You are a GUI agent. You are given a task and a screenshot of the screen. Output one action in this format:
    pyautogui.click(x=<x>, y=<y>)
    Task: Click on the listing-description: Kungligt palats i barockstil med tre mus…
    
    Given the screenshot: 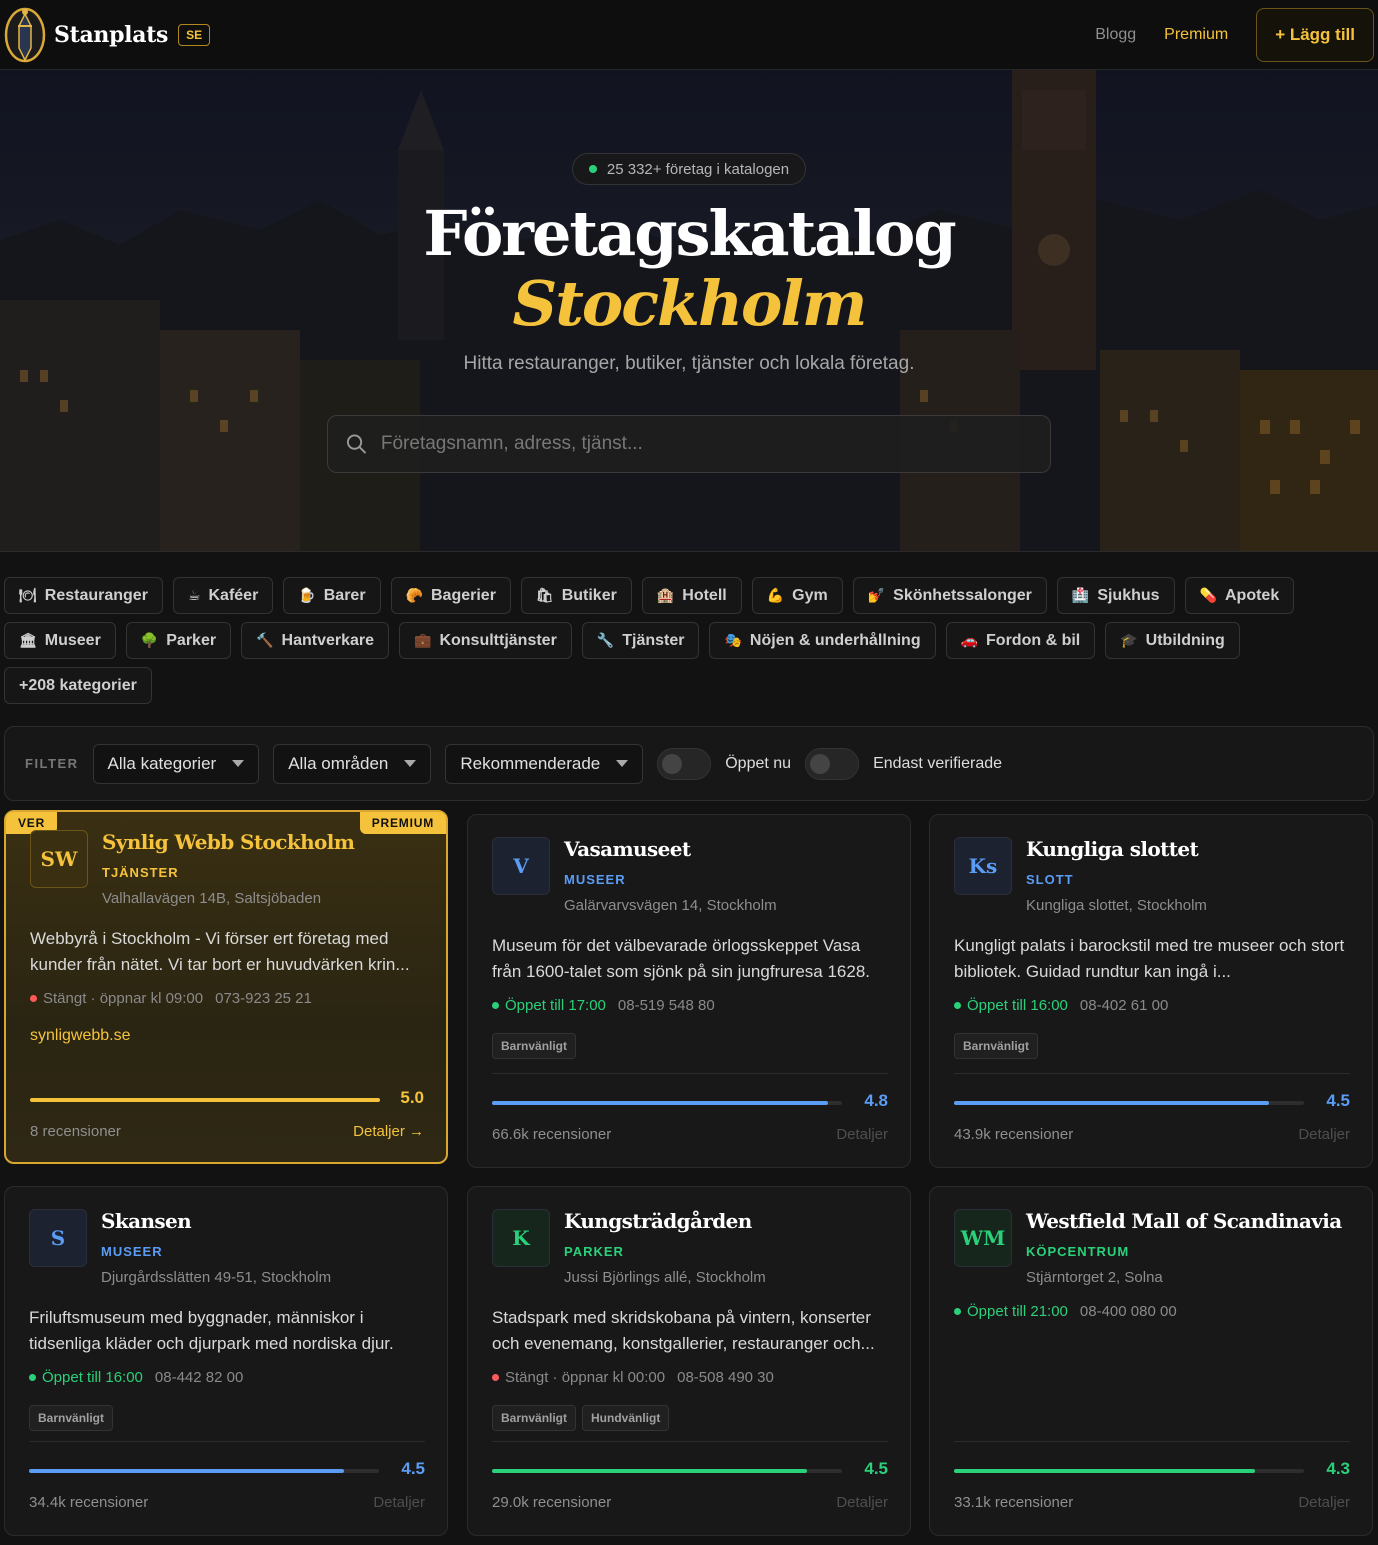 What is the action you would take?
    pyautogui.click(x=1149, y=958)
    